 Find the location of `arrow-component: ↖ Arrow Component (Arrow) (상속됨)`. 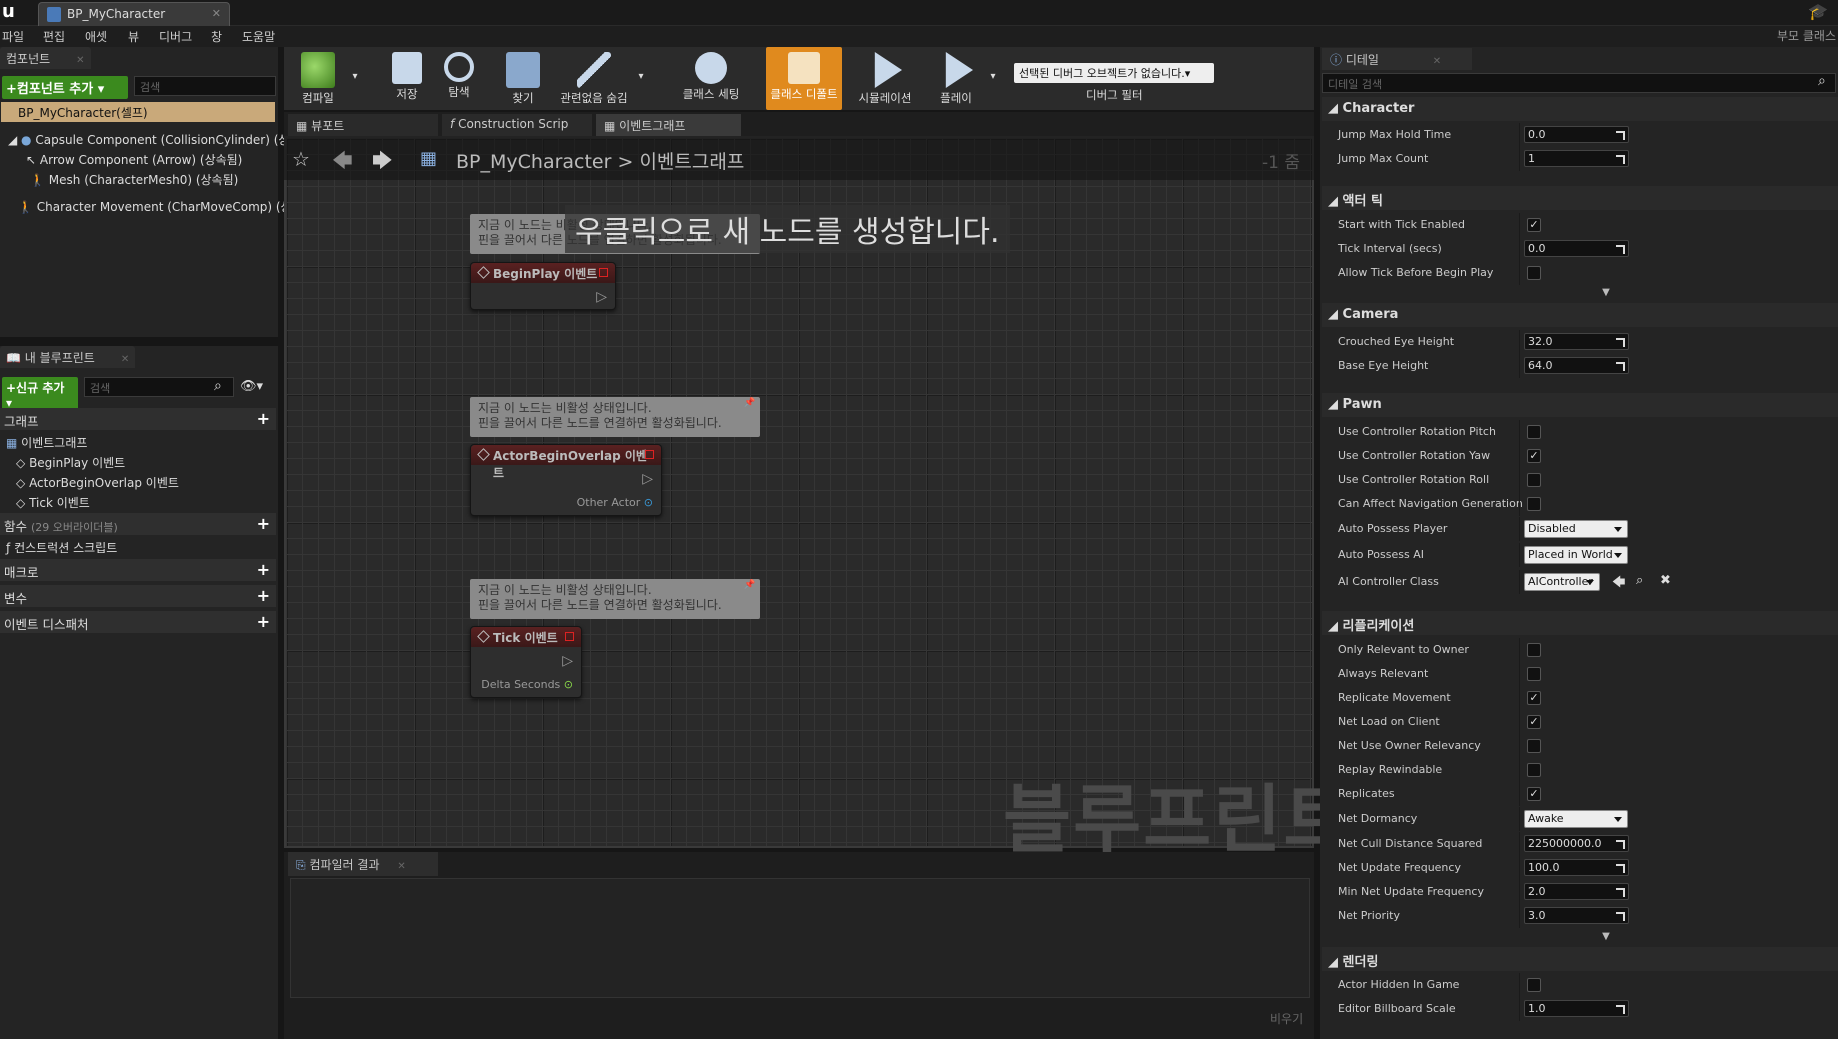

arrow-component: ↖ Arrow Component (Arrow) (상속됨) is located at coordinates (134, 159).